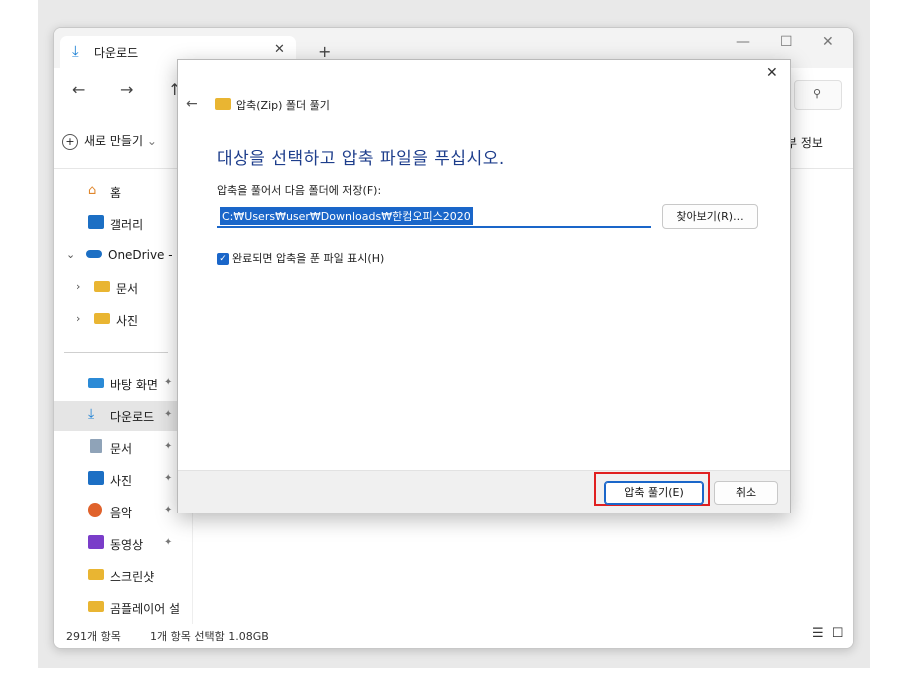 The image size is (907, 680). What do you see at coordinates (116, 53) in the screenshot?
I see `tab-label: 다운로드` at bounding box center [116, 53].